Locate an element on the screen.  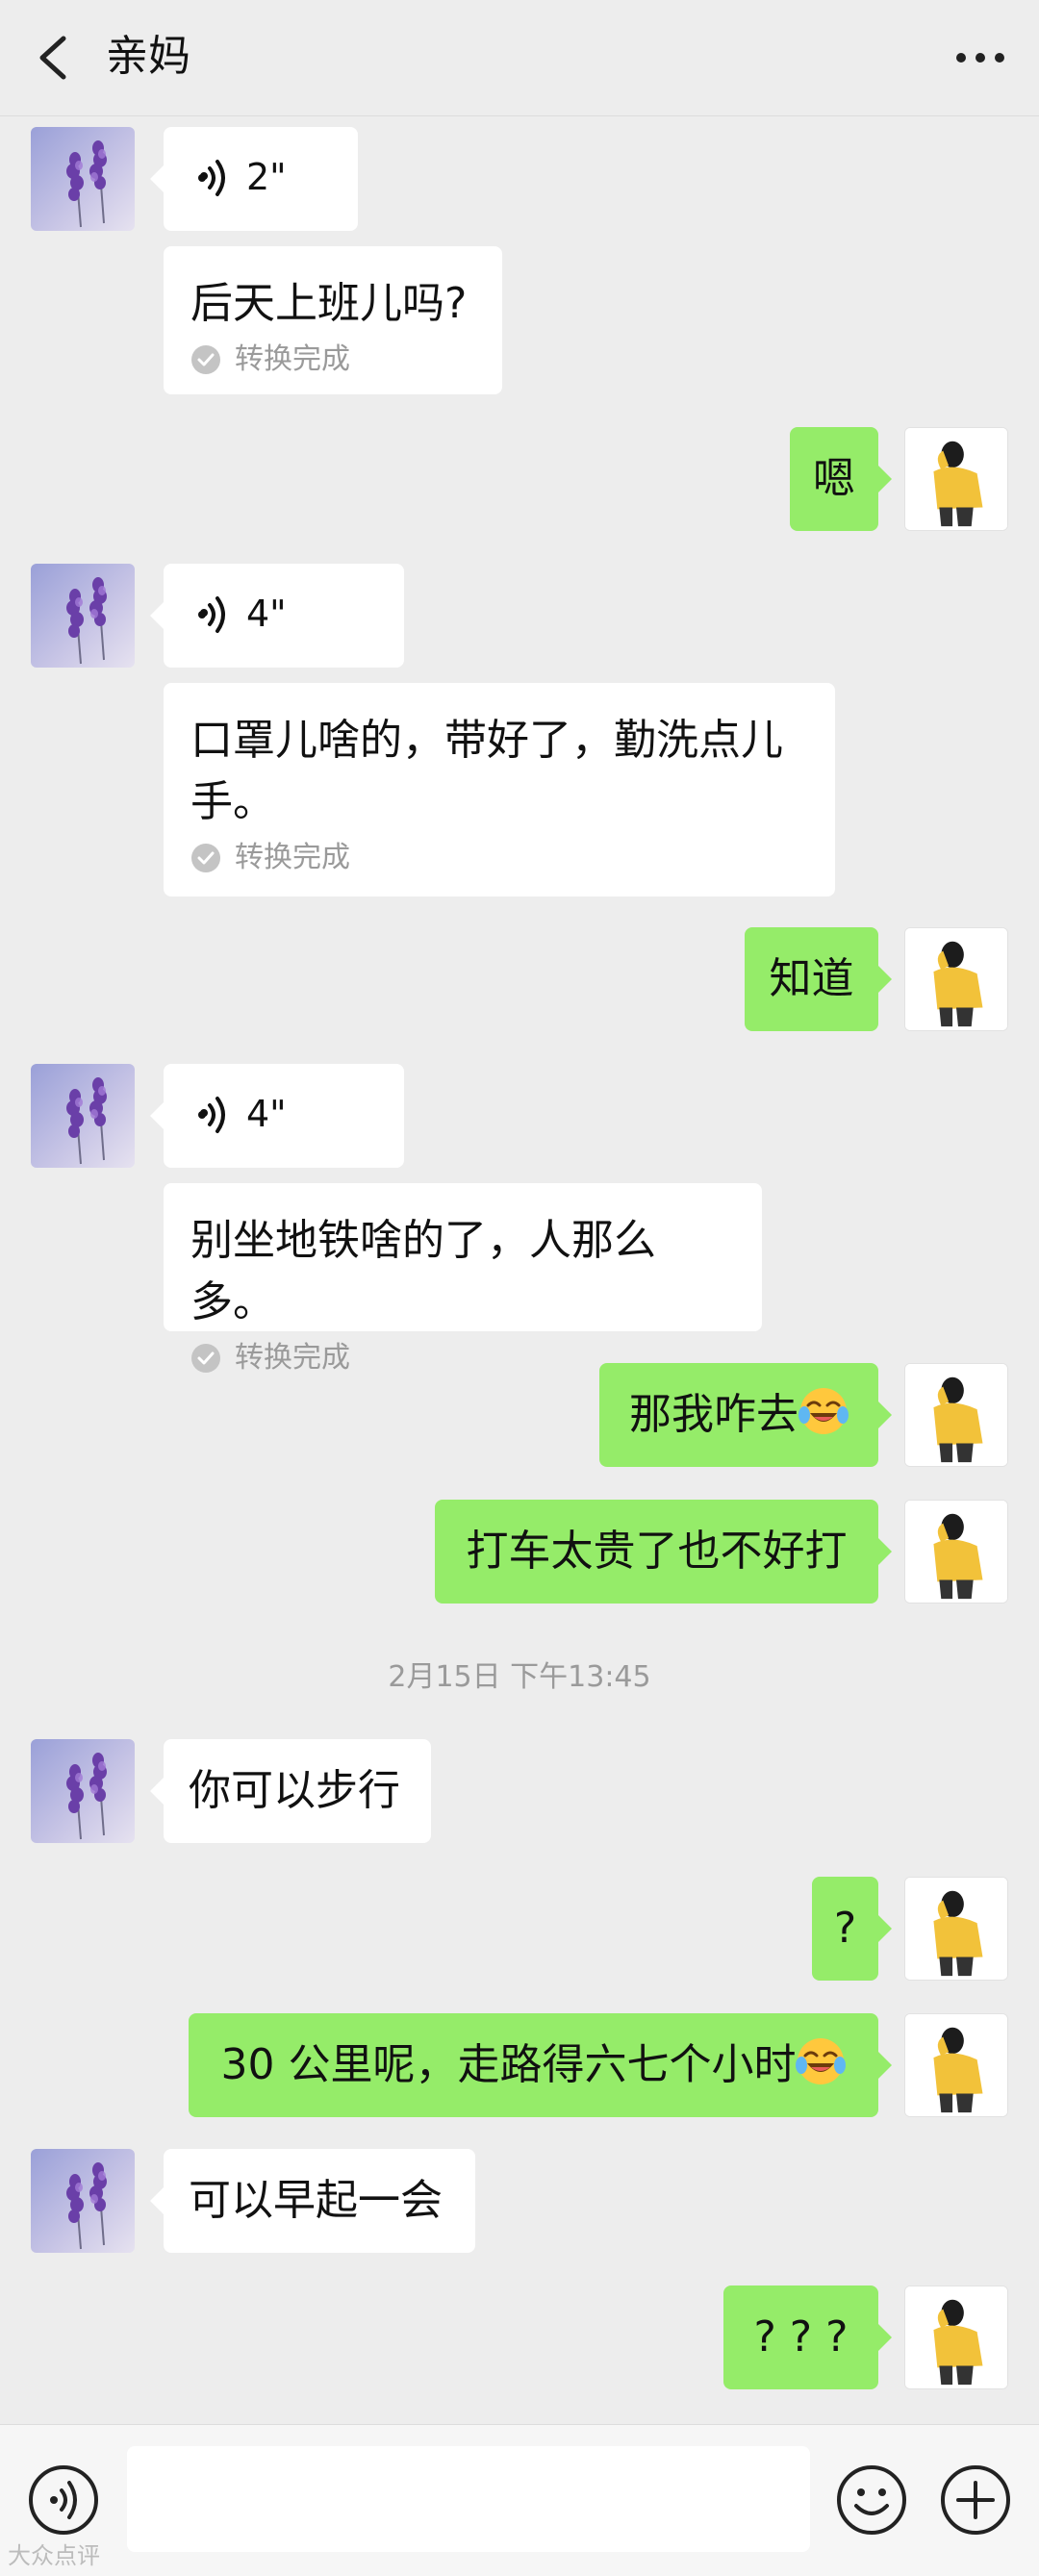
back-chevron-icon is located at coordinates (54, 58).